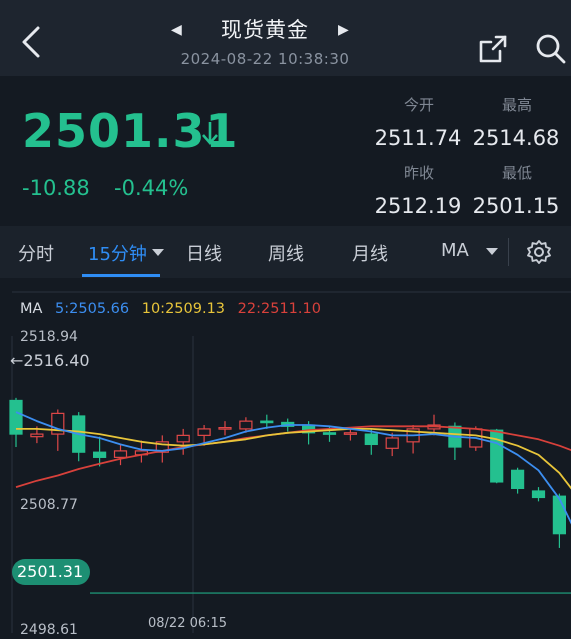 The width and height of the screenshot is (571, 639). What do you see at coordinates (36, 253) in the screenshot?
I see `tab-timeshare: 分时` at bounding box center [36, 253].